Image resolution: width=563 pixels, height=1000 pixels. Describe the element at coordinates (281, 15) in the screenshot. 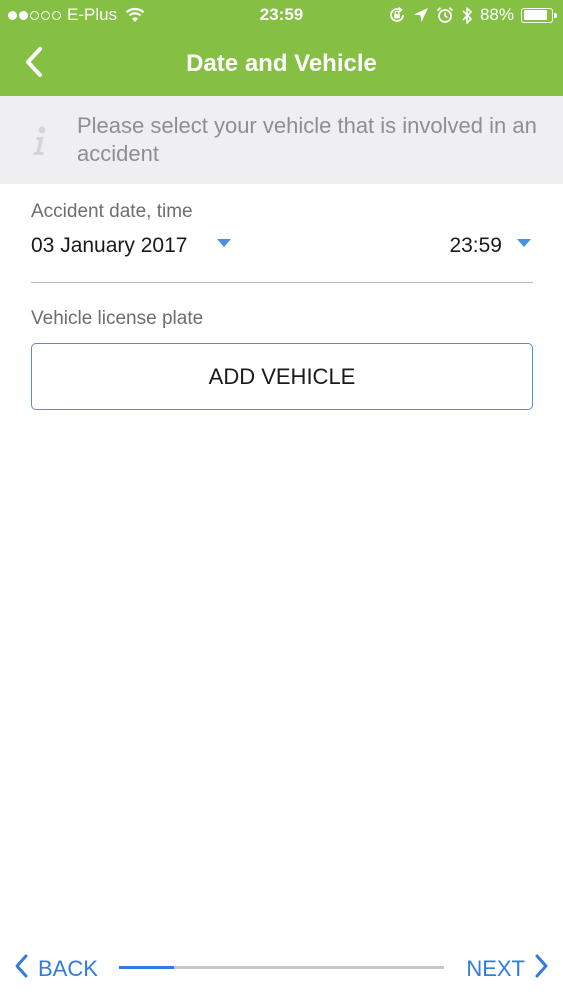

I see `status-bar: E-Plus 23:59 88%` at that location.